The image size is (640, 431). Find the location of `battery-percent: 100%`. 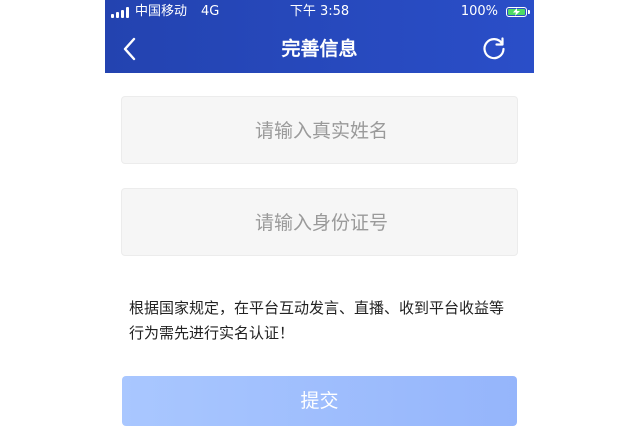

battery-percent: 100% is located at coordinates (479, 11).